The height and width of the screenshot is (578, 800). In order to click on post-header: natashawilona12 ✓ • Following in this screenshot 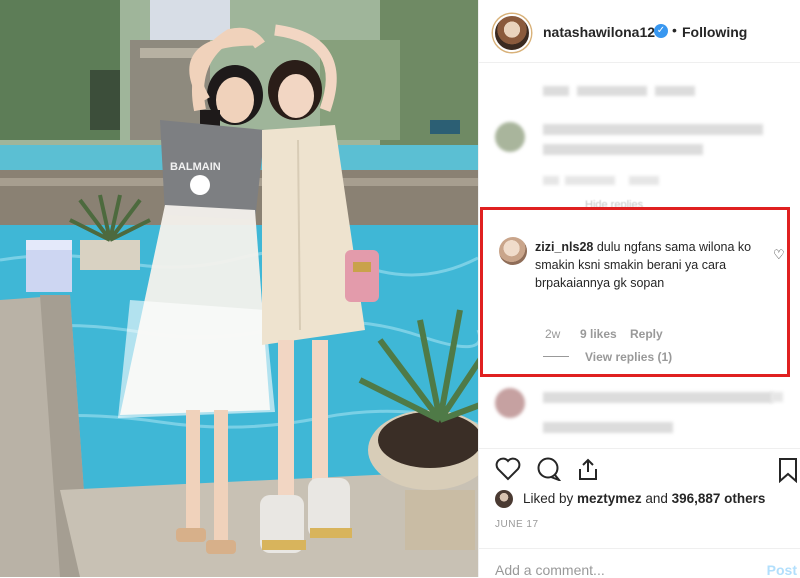, I will do `click(639, 31)`.